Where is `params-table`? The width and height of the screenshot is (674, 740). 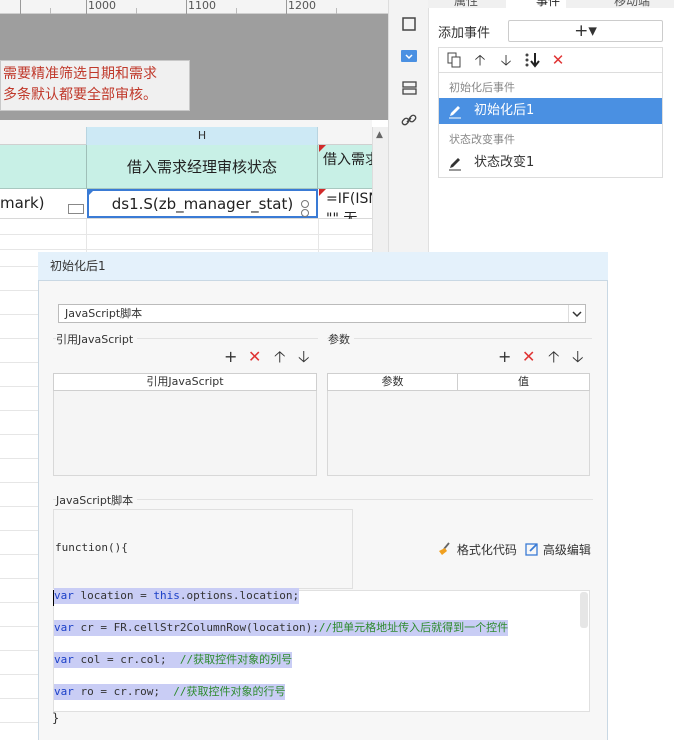
params-table is located at coordinates (458, 433).